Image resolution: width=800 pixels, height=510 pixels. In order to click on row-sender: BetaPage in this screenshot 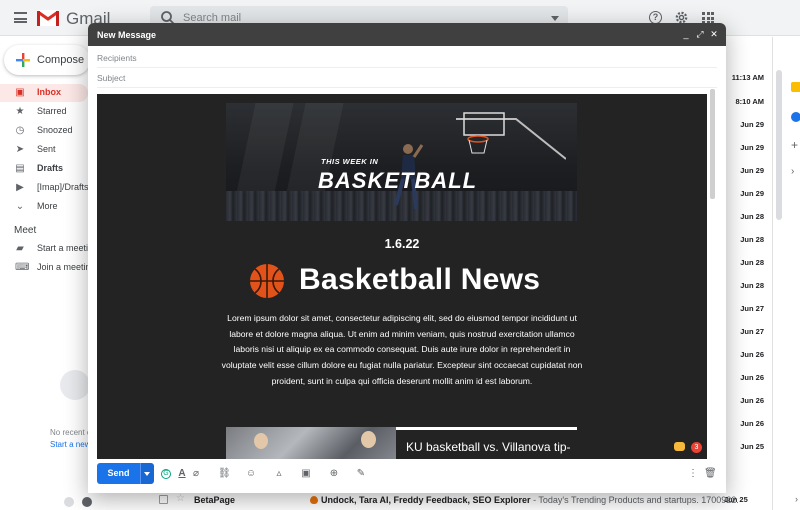, I will do `click(215, 500)`.